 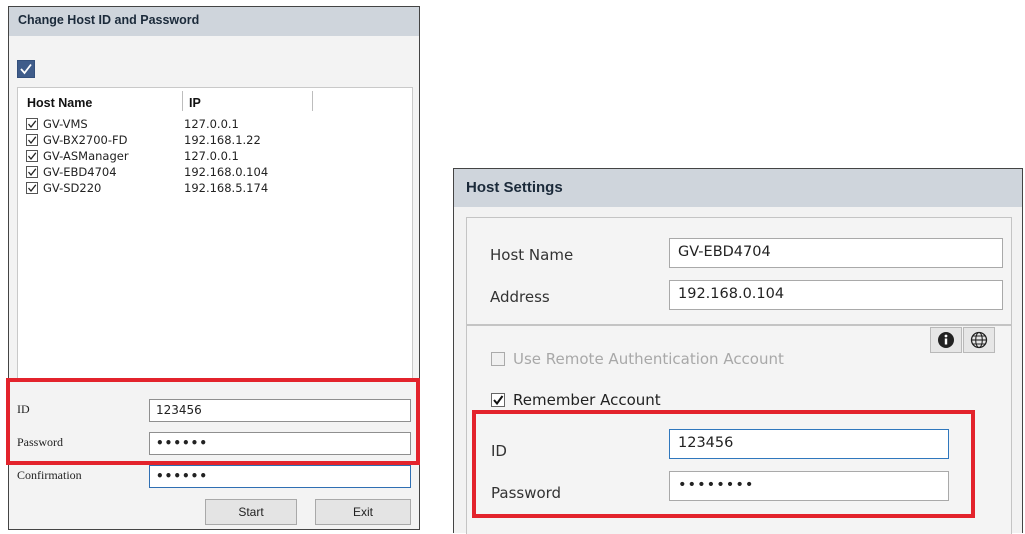 I want to click on host-row: GV-BX2700-FD 192.168.1.22, so click(x=216, y=140).